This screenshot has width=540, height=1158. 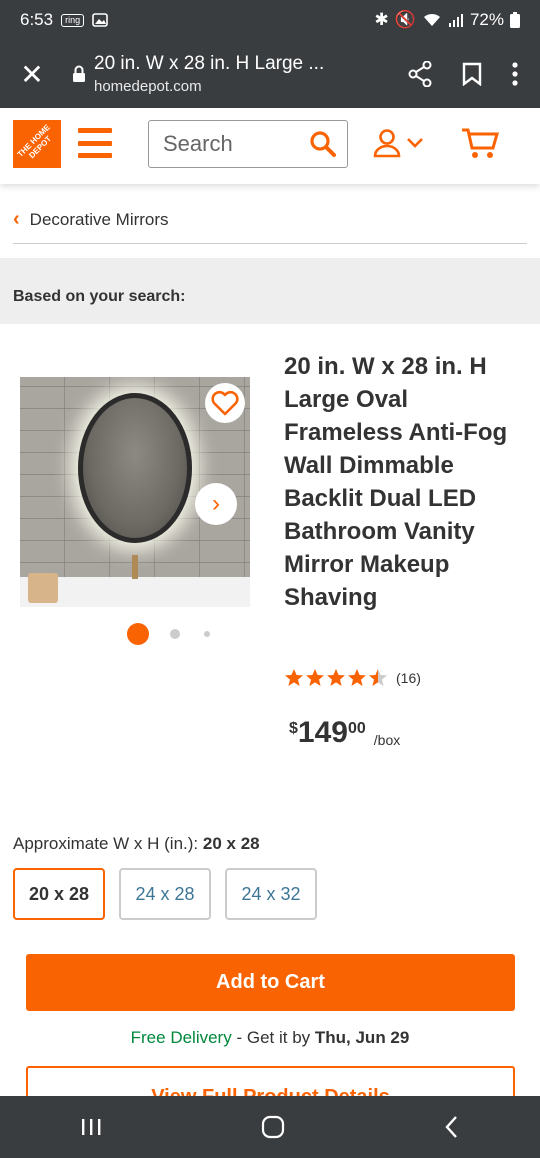 I want to click on back-icon, so click(x=452, y=1127).